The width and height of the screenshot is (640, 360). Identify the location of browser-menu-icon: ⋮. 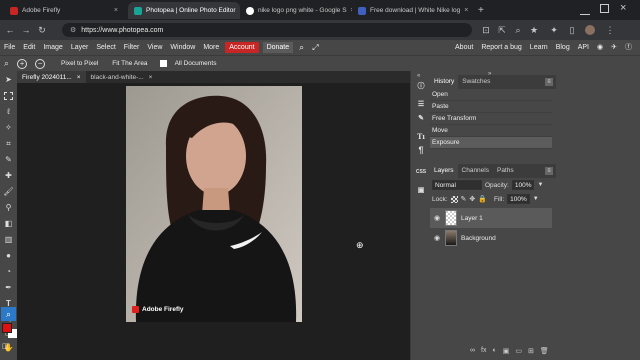
(610, 30).